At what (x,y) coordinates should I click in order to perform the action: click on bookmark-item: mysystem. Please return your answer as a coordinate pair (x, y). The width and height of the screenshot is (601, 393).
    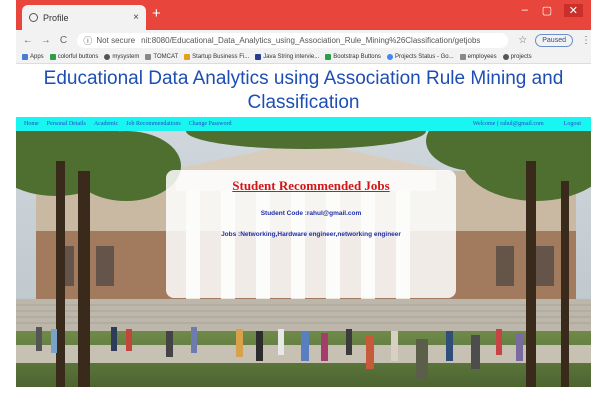
    Looking at the image, I should click on (121, 56).